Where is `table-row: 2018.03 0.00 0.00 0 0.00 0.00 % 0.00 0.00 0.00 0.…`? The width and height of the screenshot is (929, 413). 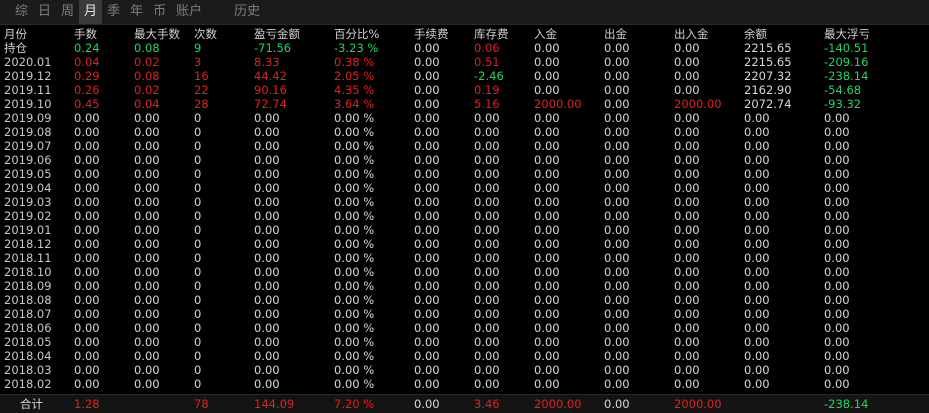
table-row: 2018.03 0.00 0.00 0 0.00 0.00 % 0.00 0.00 0.00 0.… is located at coordinates (464, 370).